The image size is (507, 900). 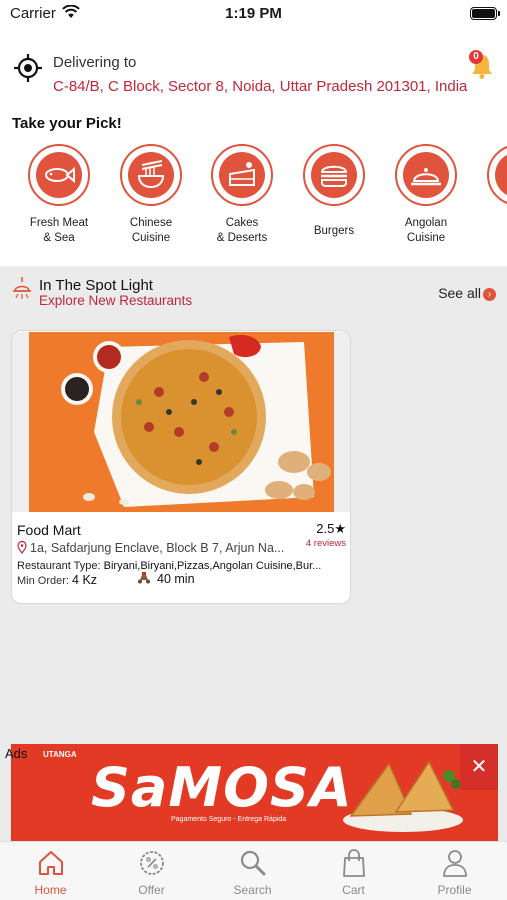 What do you see at coordinates (489, 175) in the screenshot?
I see `category-next` at bounding box center [489, 175].